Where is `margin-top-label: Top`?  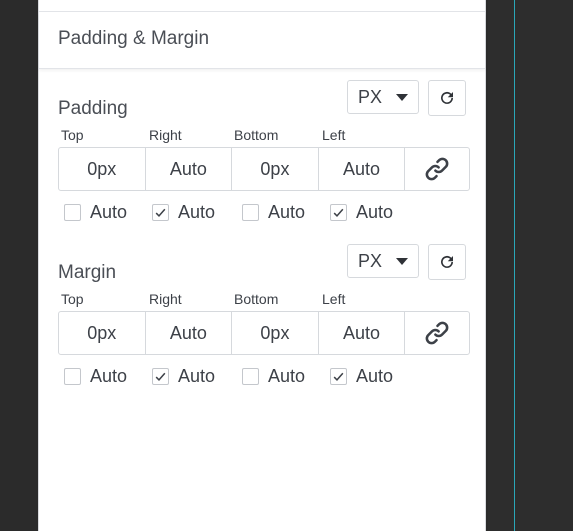
margin-top-label: Top is located at coordinates (72, 299).